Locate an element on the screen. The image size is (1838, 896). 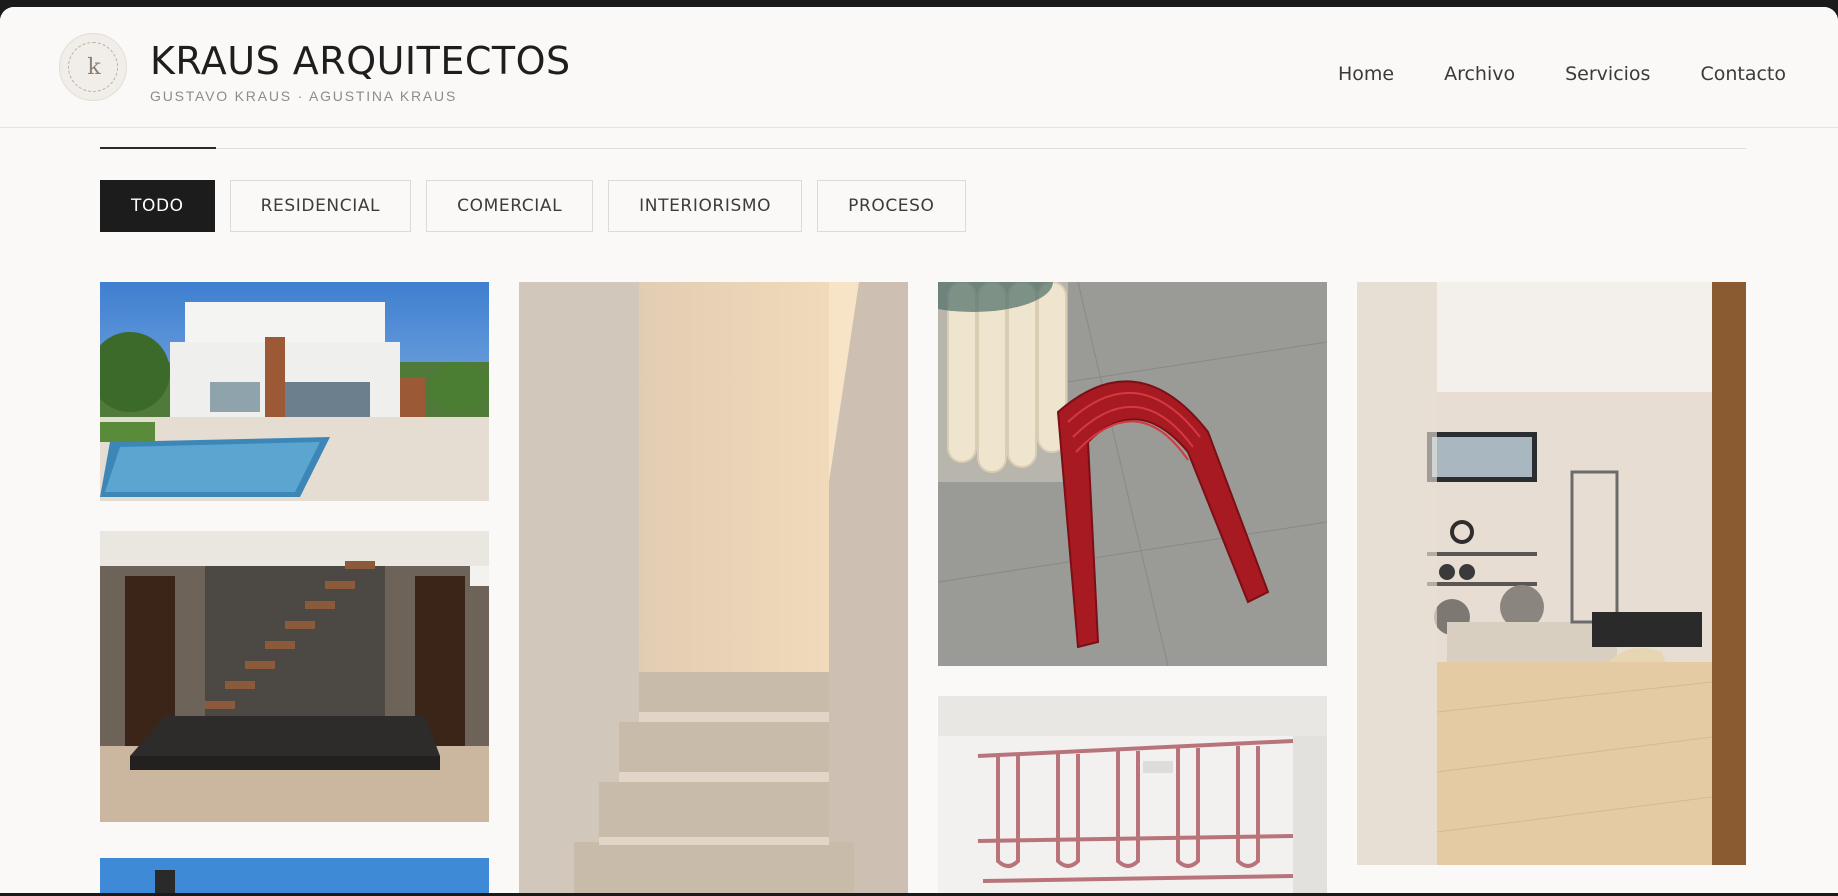
filter-interiorismo: INTERIORISMO is located at coordinates (705, 206).